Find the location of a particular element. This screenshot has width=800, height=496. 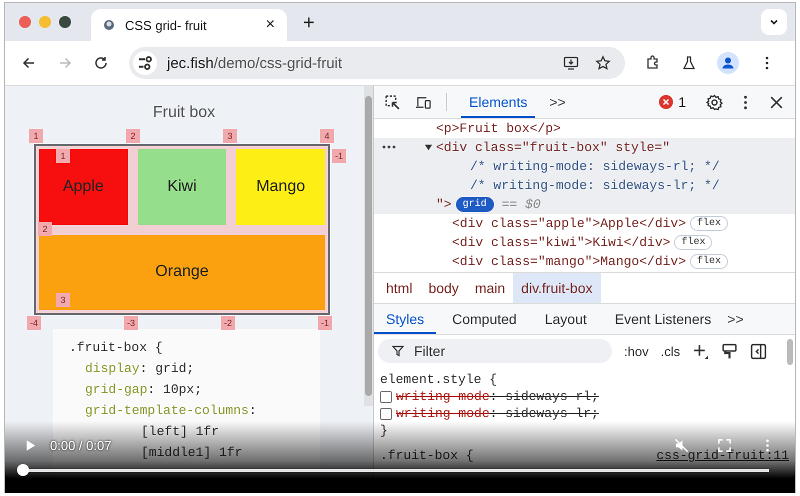

paint-roller-icon is located at coordinates (729, 351).